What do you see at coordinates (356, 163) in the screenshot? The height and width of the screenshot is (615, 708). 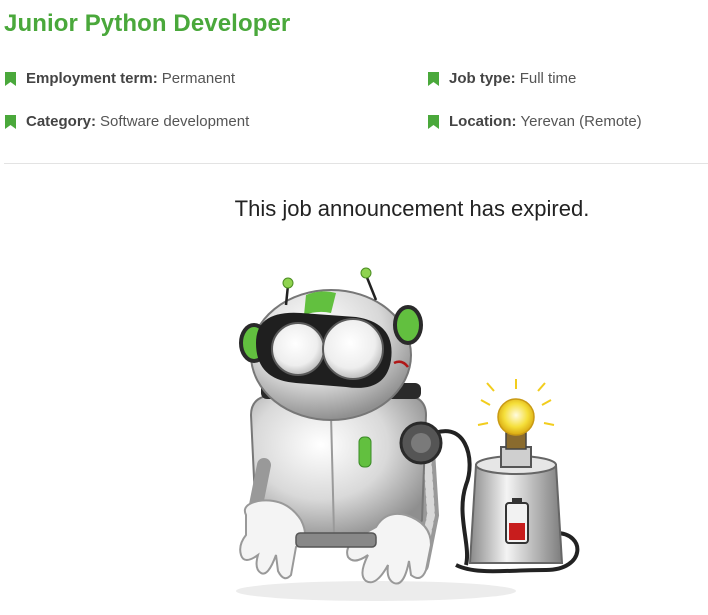 I see `section-divider` at bounding box center [356, 163].